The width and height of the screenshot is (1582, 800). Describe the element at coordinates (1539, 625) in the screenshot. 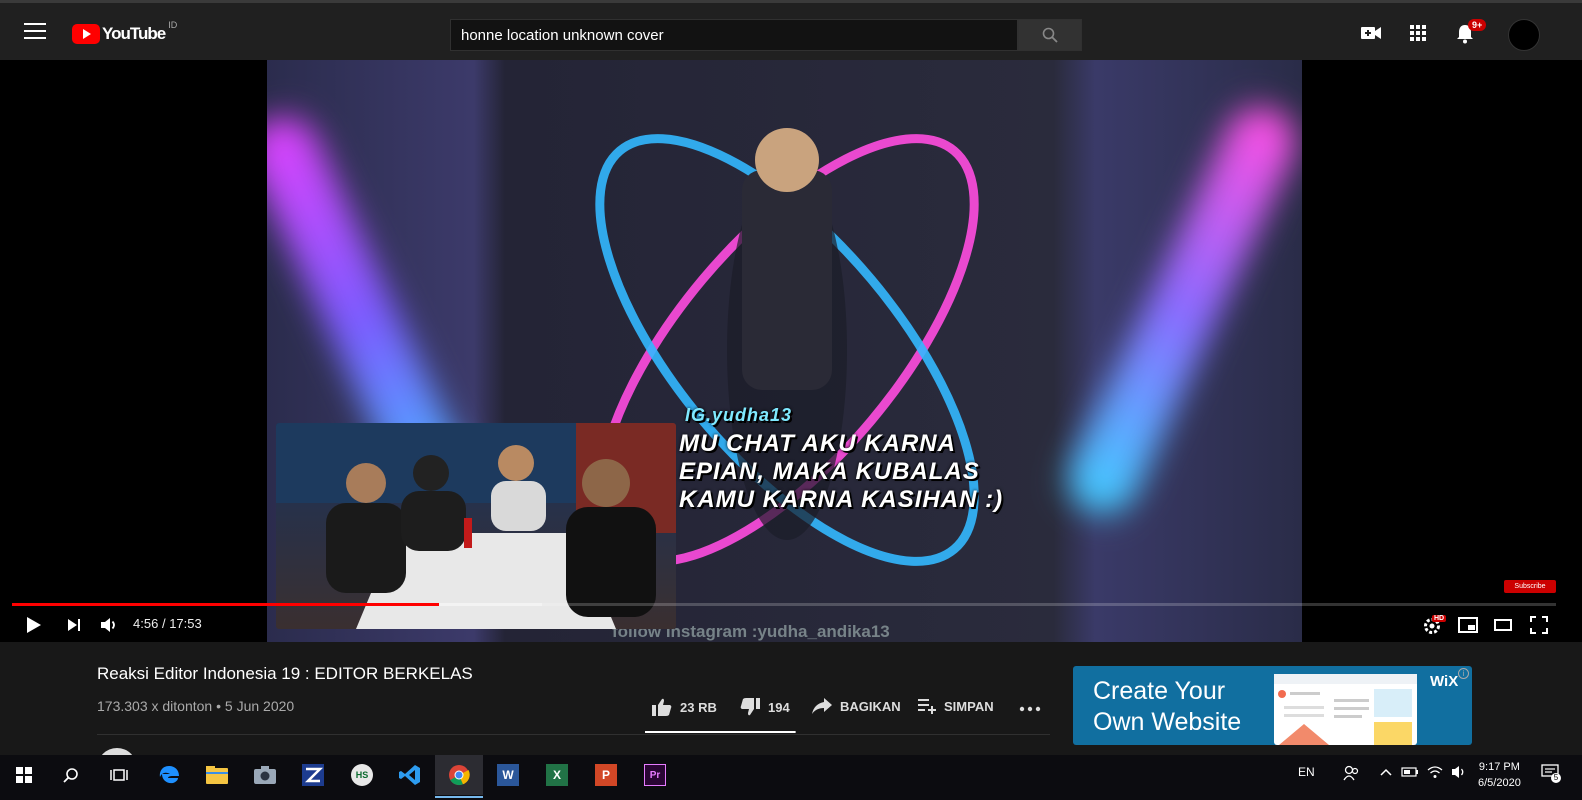

I see `fullscreen-icon` at that location.